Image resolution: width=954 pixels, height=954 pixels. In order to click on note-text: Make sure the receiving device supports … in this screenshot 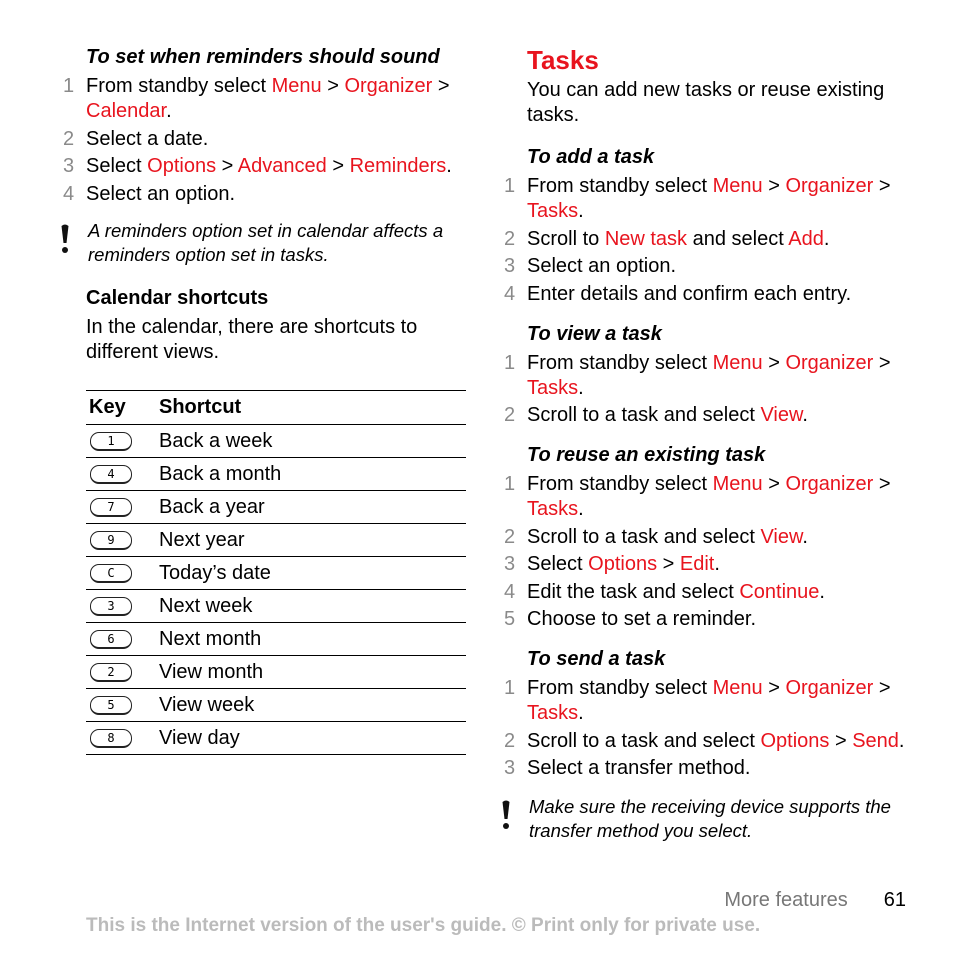, I will do `click(710, 818)`.